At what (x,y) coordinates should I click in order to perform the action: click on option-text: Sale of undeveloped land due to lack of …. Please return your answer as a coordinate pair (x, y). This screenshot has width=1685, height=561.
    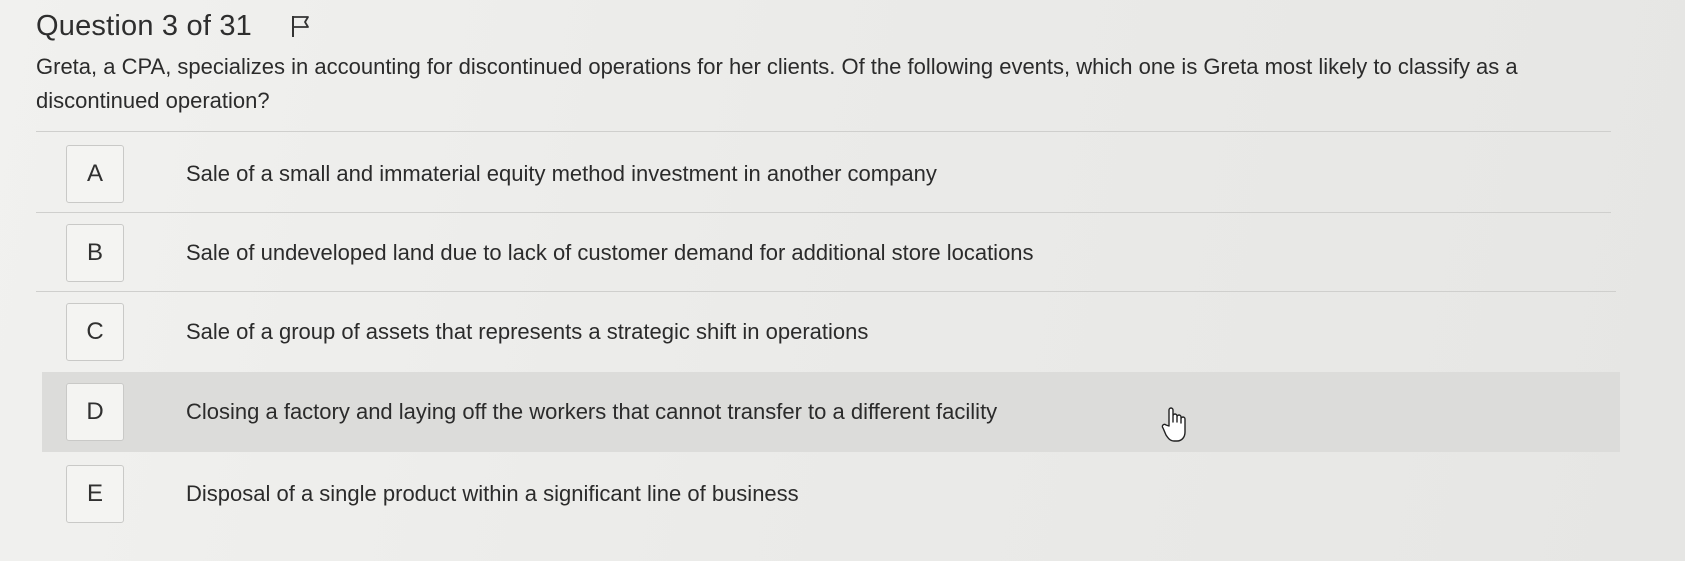
    Looking at the image, I should click on (610, 252).